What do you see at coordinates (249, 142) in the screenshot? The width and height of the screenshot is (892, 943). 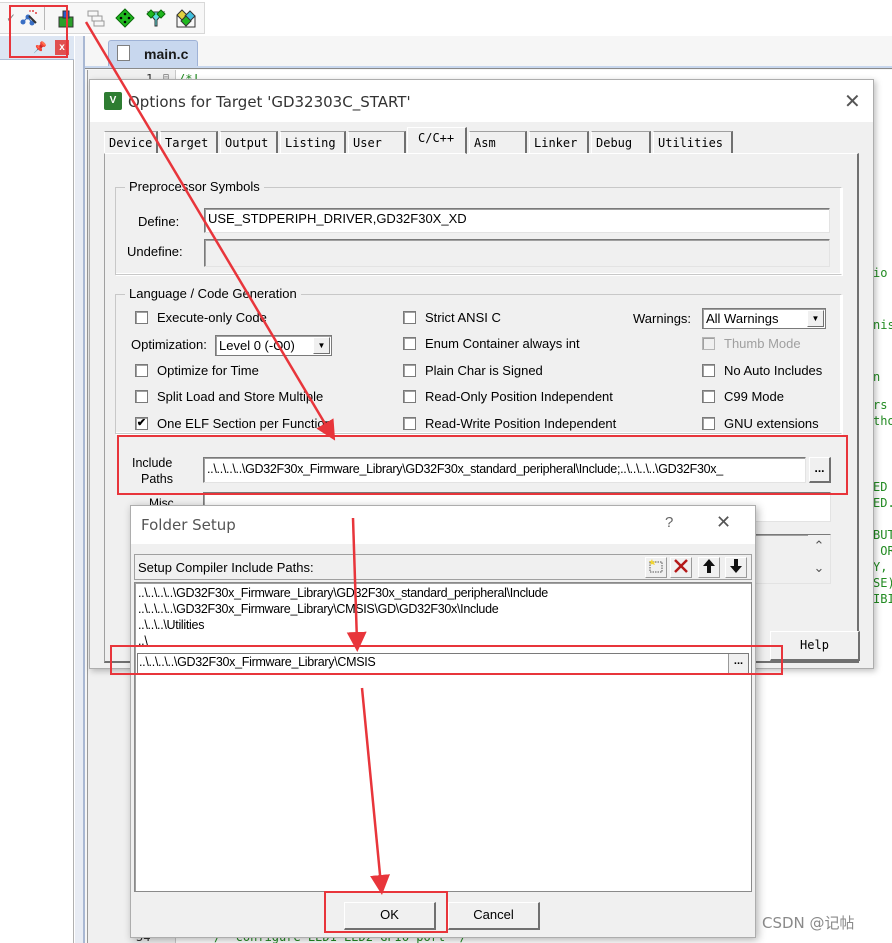 I see `tab-output: Output` at bounding box center [249, 142].